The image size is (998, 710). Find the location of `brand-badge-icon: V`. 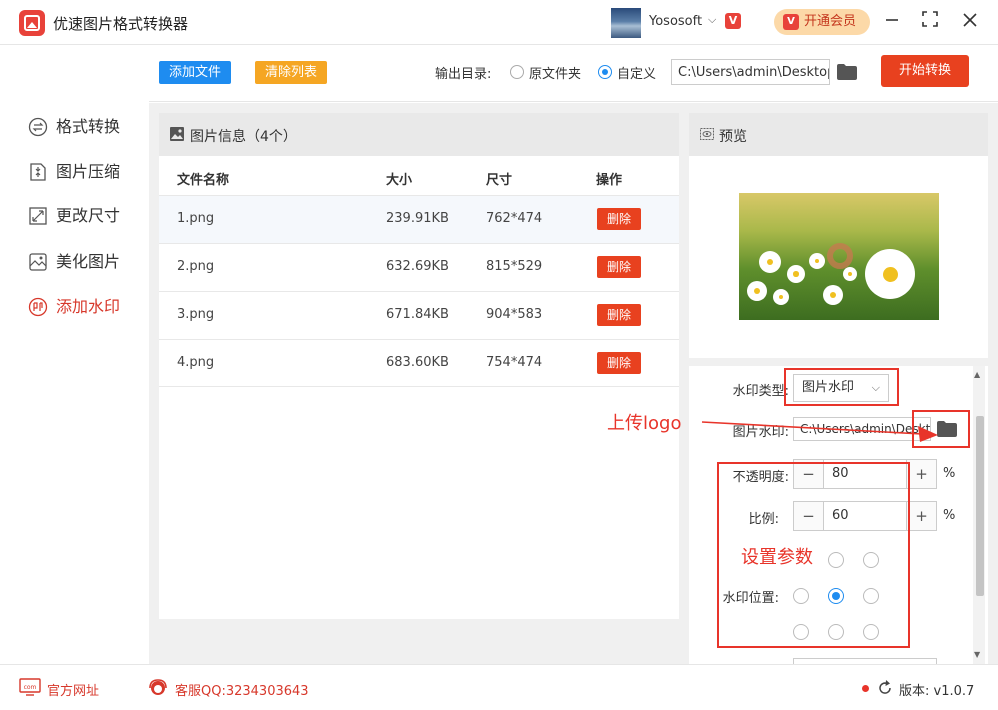

brand-badge-icon: V is located at coordinates (733, 21).